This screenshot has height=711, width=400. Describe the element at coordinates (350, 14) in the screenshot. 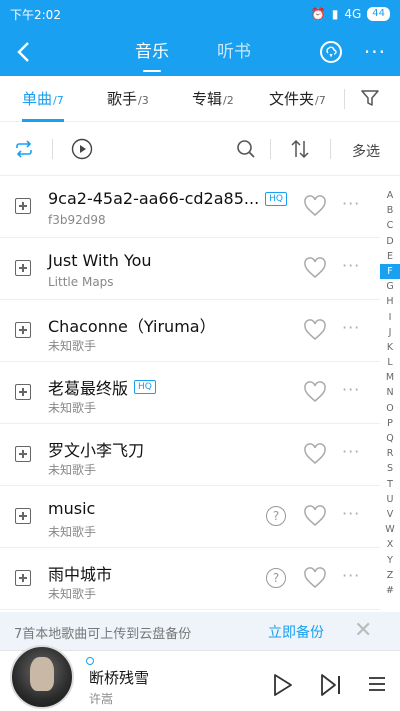

I see `status-right: ⏰ ▮ 4G 44` at that location.